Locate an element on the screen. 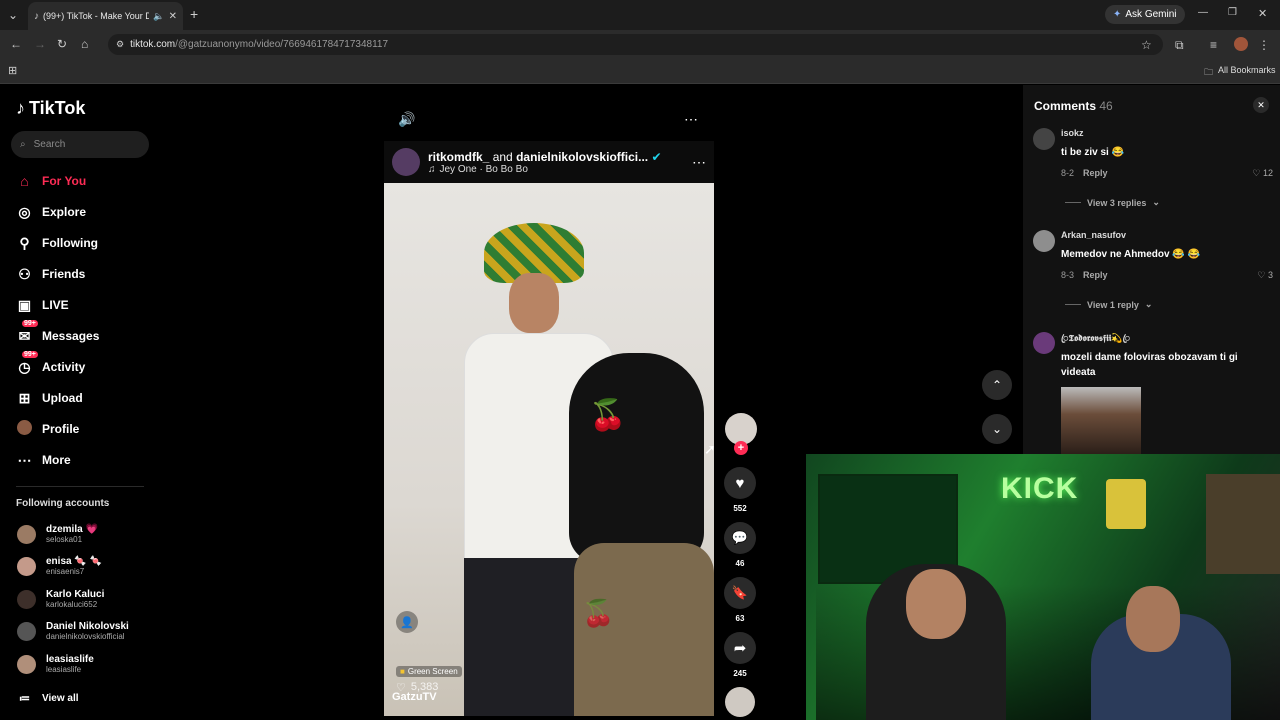 Image resolution: width=1280 pixels, height=720 pixels. forward-icon: → is located at coordinates (40, 44).